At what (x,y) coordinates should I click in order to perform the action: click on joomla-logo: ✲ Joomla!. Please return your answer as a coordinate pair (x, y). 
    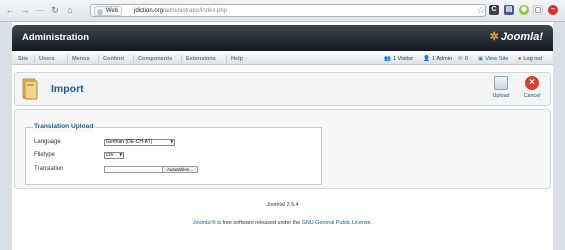
    Looking at the image, I should click on (516, 36).